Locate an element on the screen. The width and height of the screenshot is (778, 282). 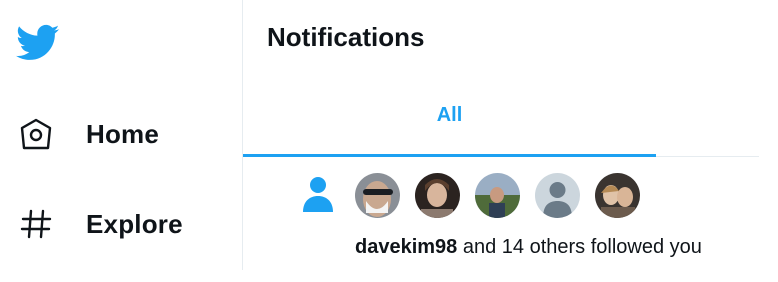
sidebar-item-label: Home is located at coordinates (123, 133).